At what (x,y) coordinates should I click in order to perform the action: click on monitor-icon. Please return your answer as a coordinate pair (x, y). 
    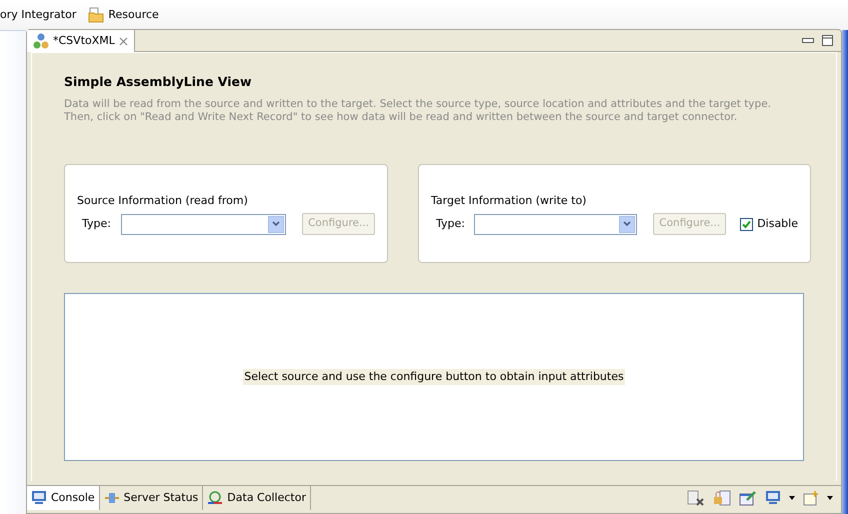
    Looking at the image, I should click on (773, 498).